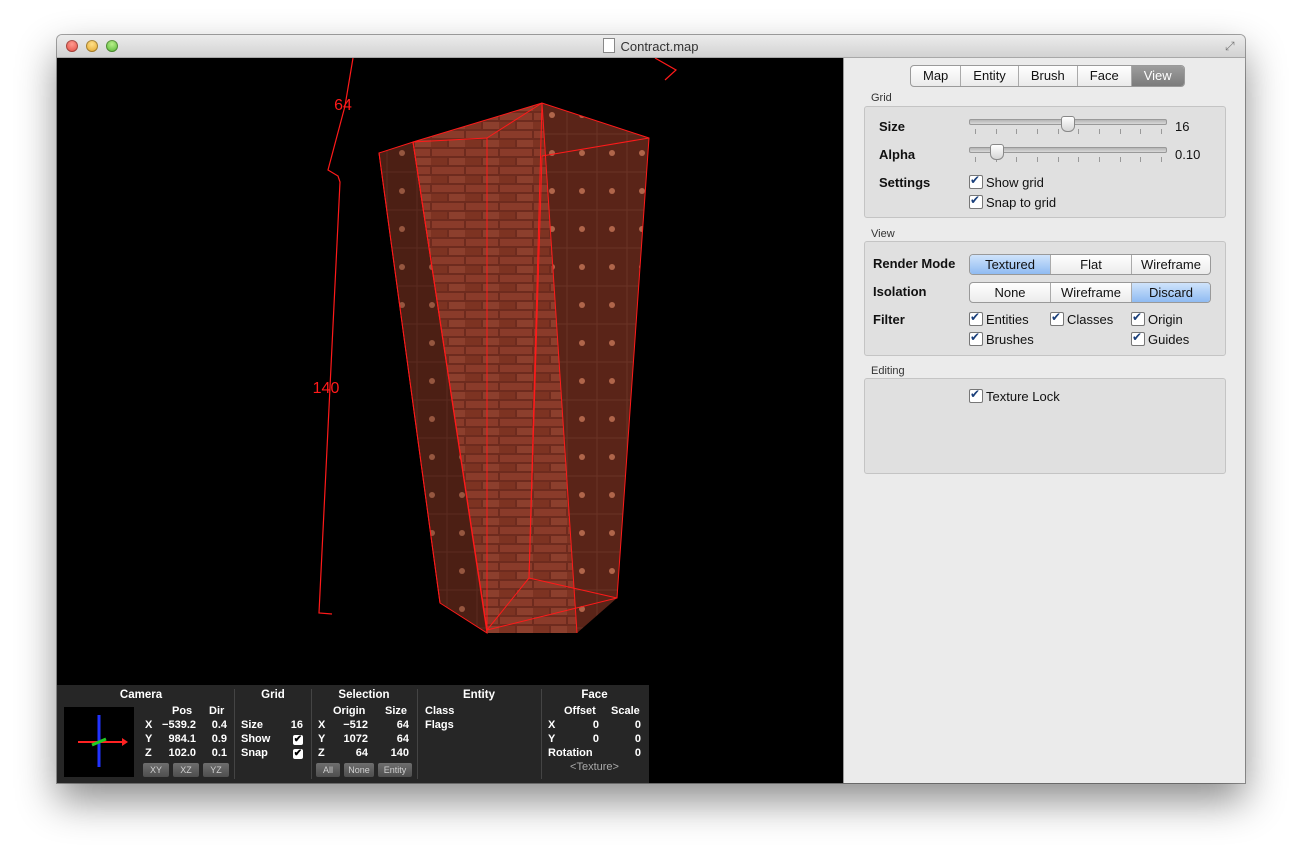 The width and height of the screenshot is (1302, 862). I want to click on camera-title: Camera, so click(141, 695).